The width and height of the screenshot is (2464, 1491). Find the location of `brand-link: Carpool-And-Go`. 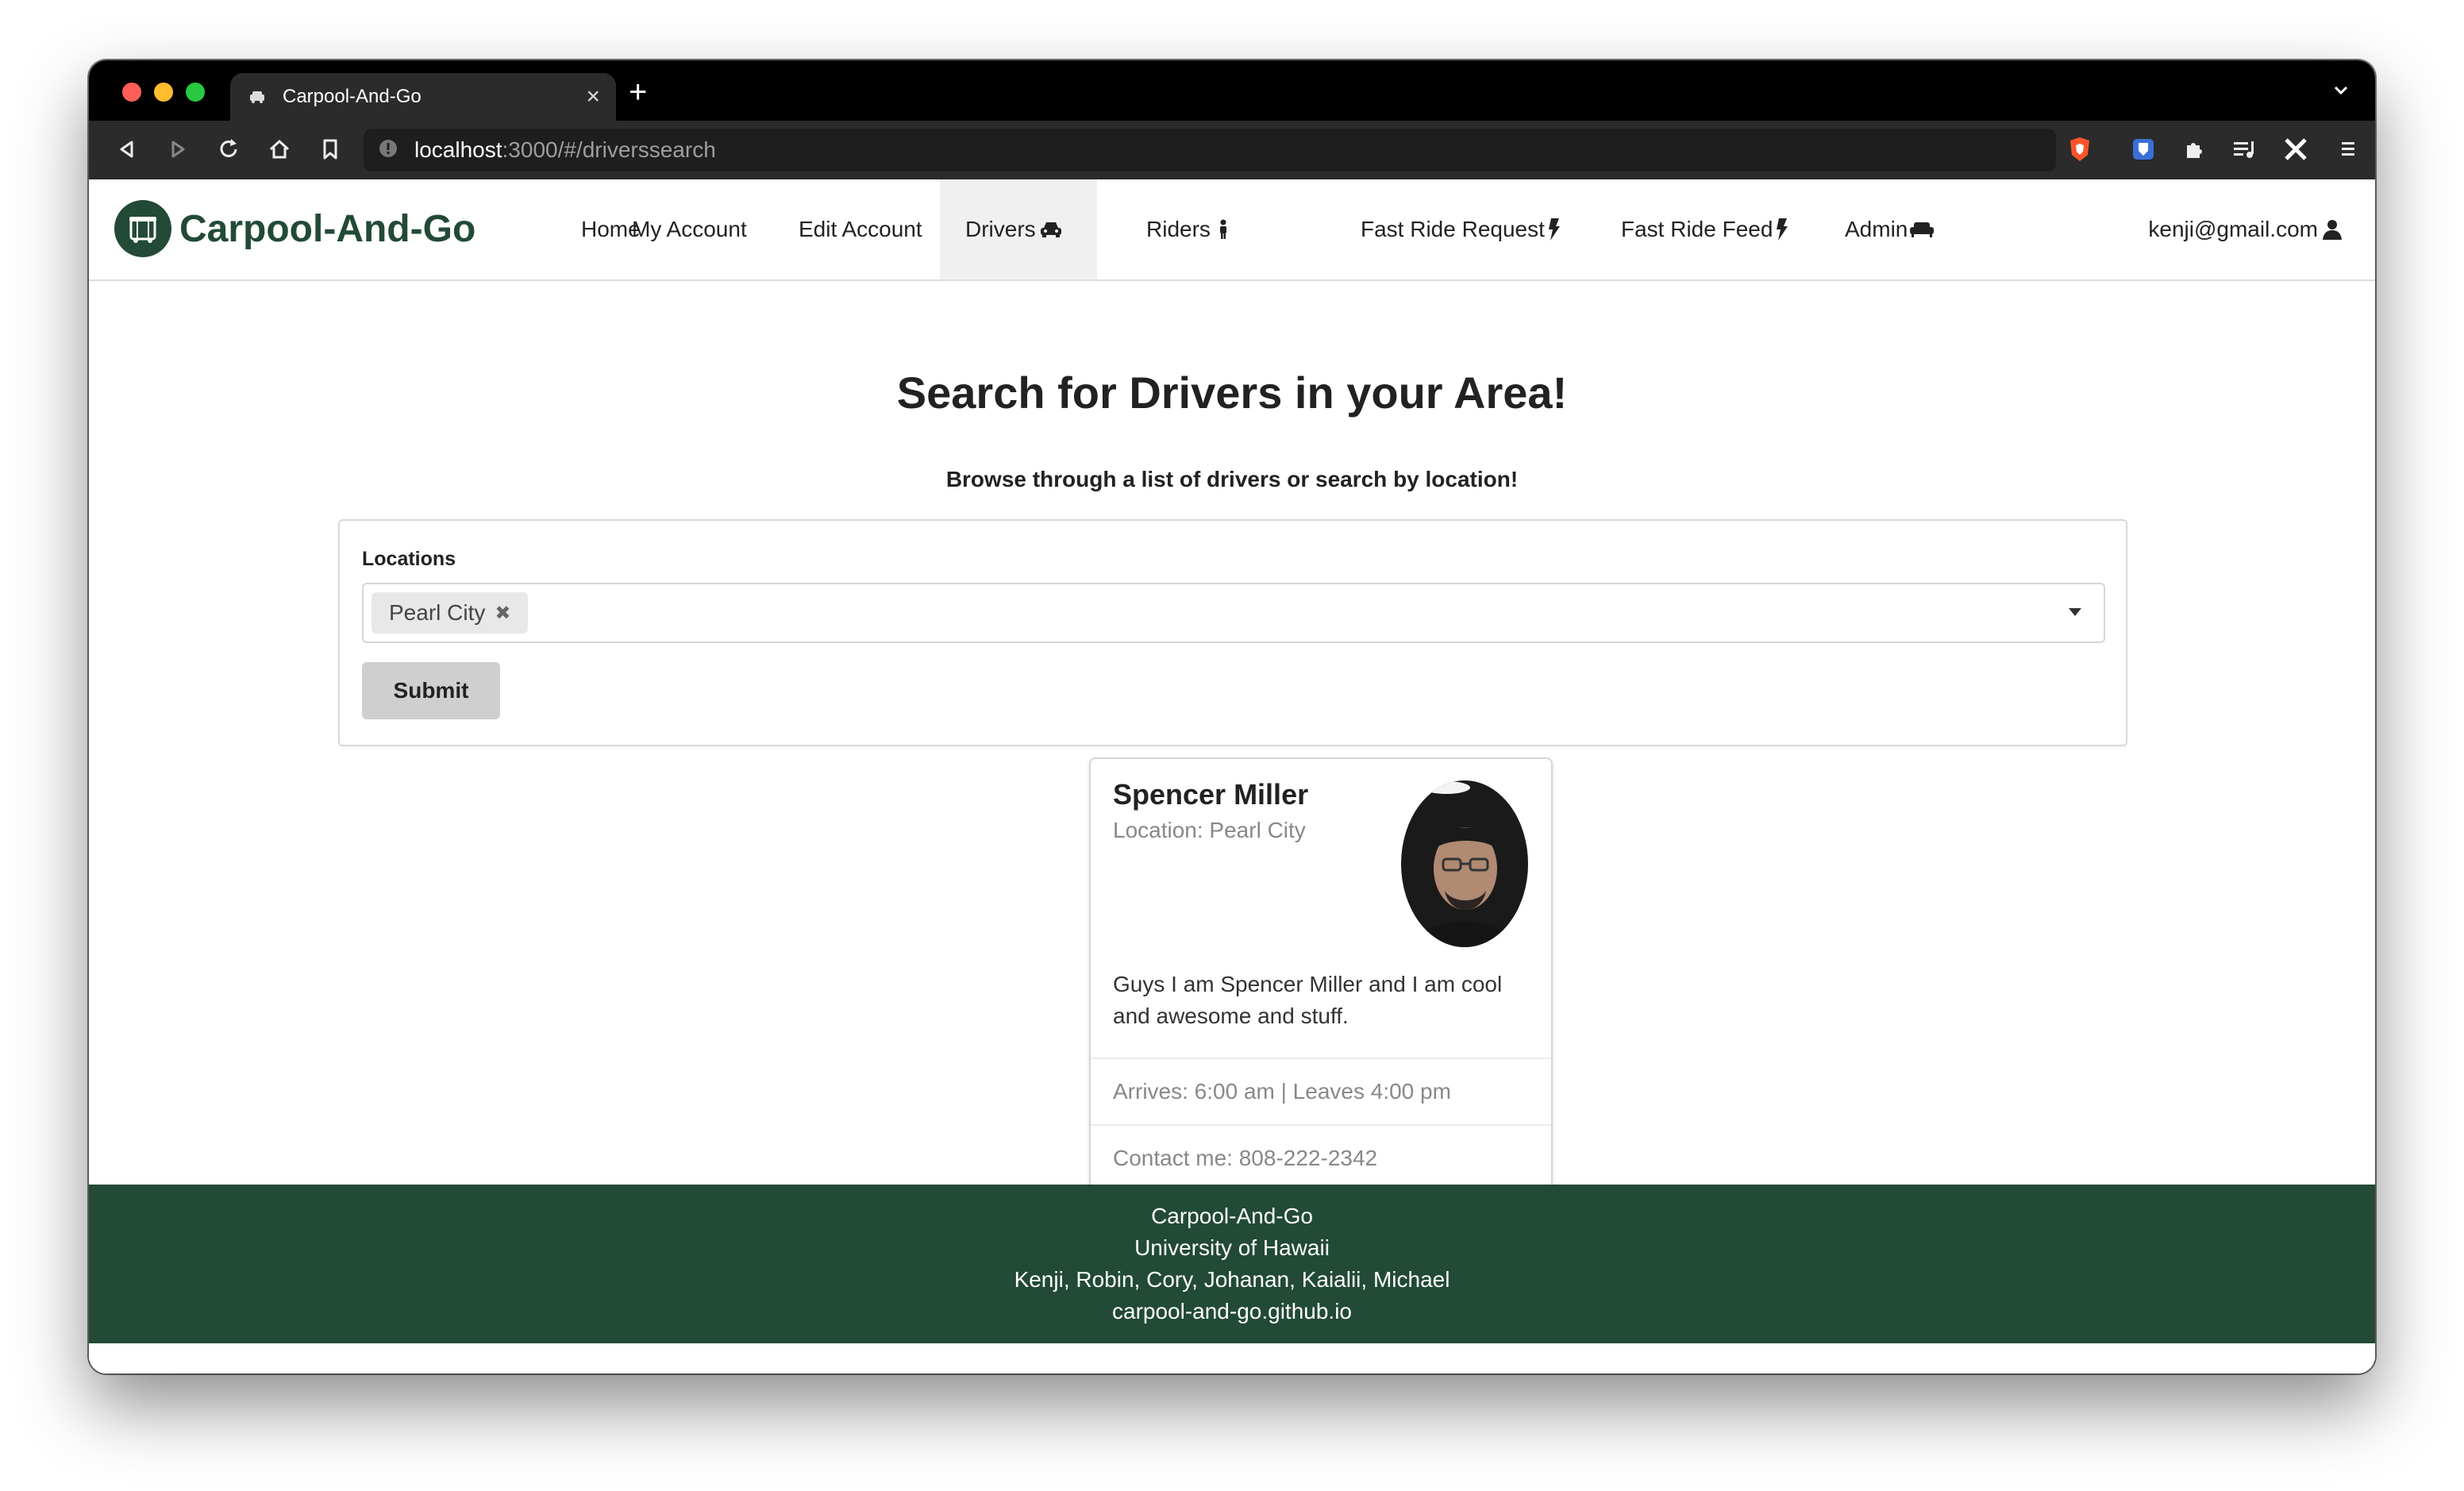

brand-link: Carpool-And-Go is located at coordinates (294, 229).